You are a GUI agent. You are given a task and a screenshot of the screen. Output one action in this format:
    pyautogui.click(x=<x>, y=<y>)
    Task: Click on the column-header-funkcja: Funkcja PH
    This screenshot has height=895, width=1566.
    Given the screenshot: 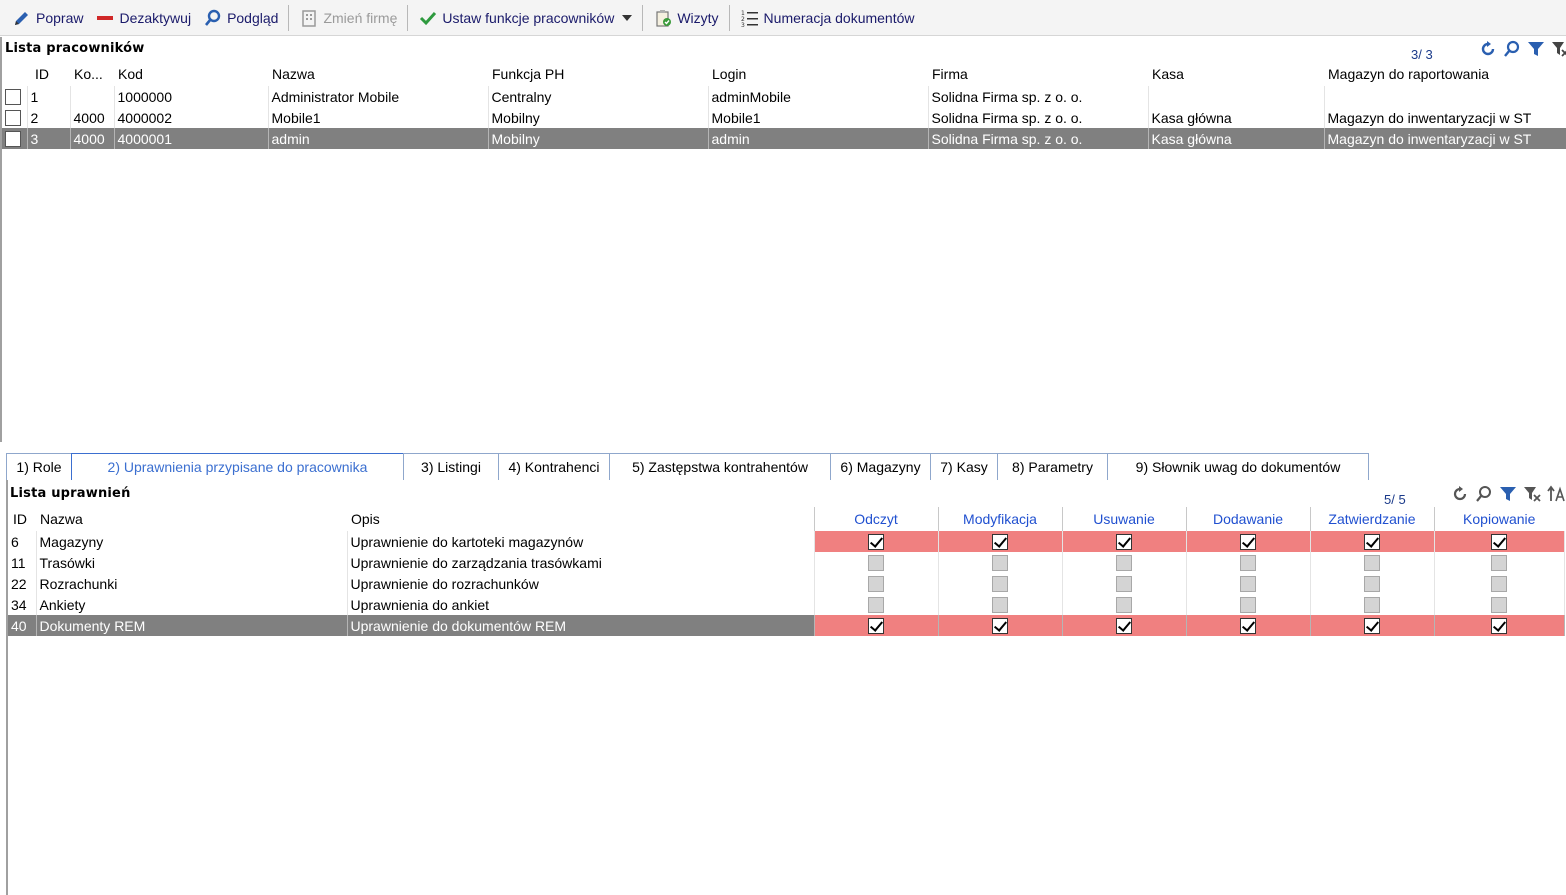 What is the action you would take?
    pyautogui.click(x=598, y=74)
    